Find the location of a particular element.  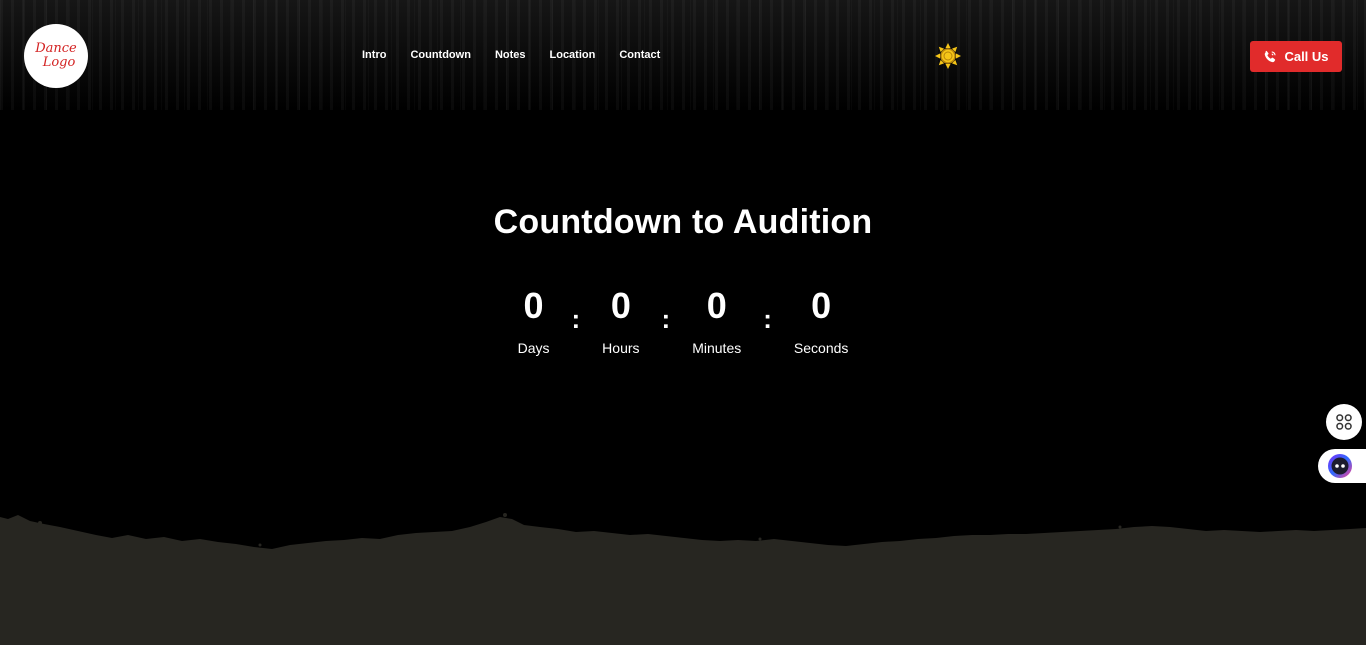

apps-grid-icon is located at coordinates (1344, 422).